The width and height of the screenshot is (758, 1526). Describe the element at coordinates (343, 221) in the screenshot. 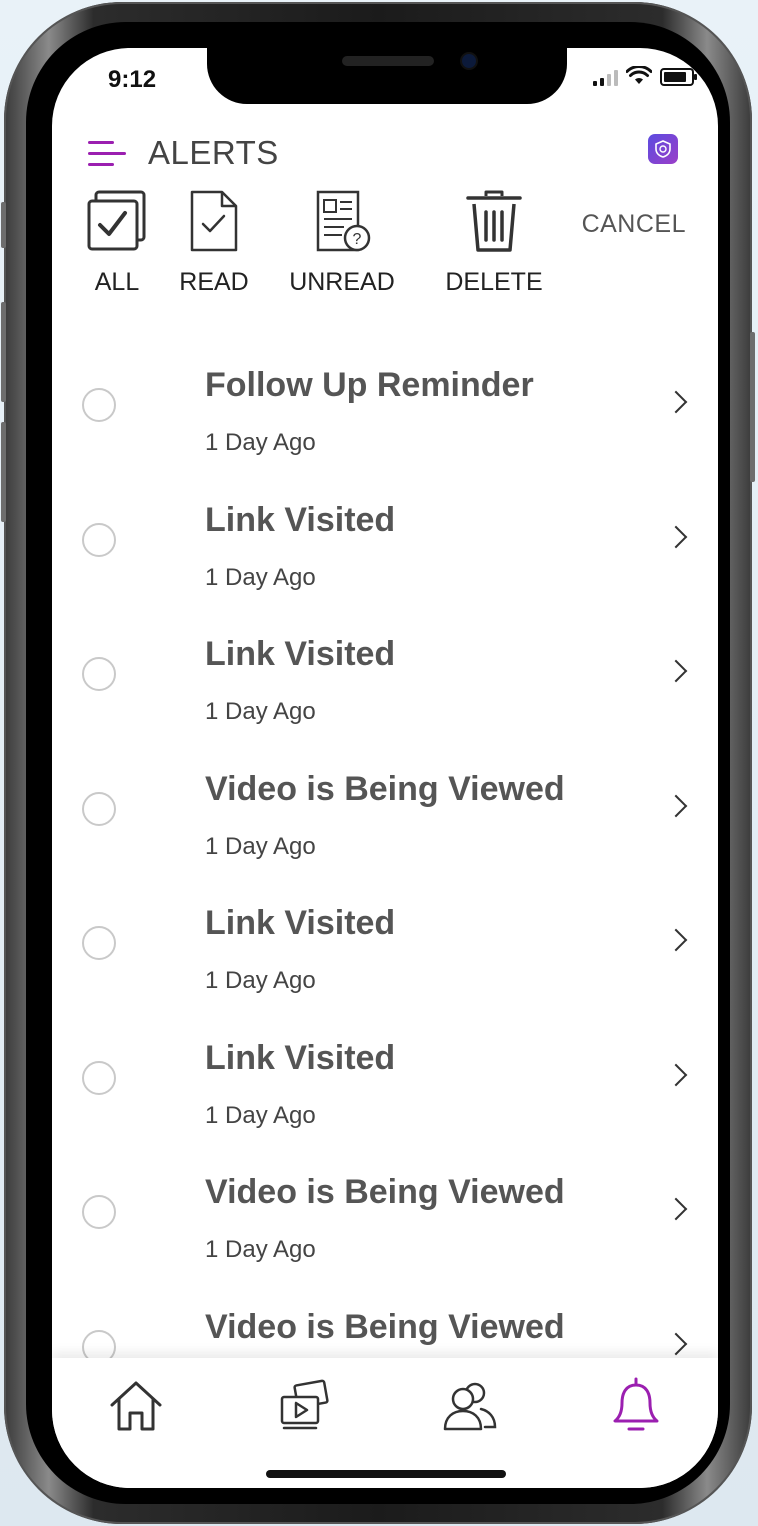

I see `mark-unread-icon: ?` at that location.